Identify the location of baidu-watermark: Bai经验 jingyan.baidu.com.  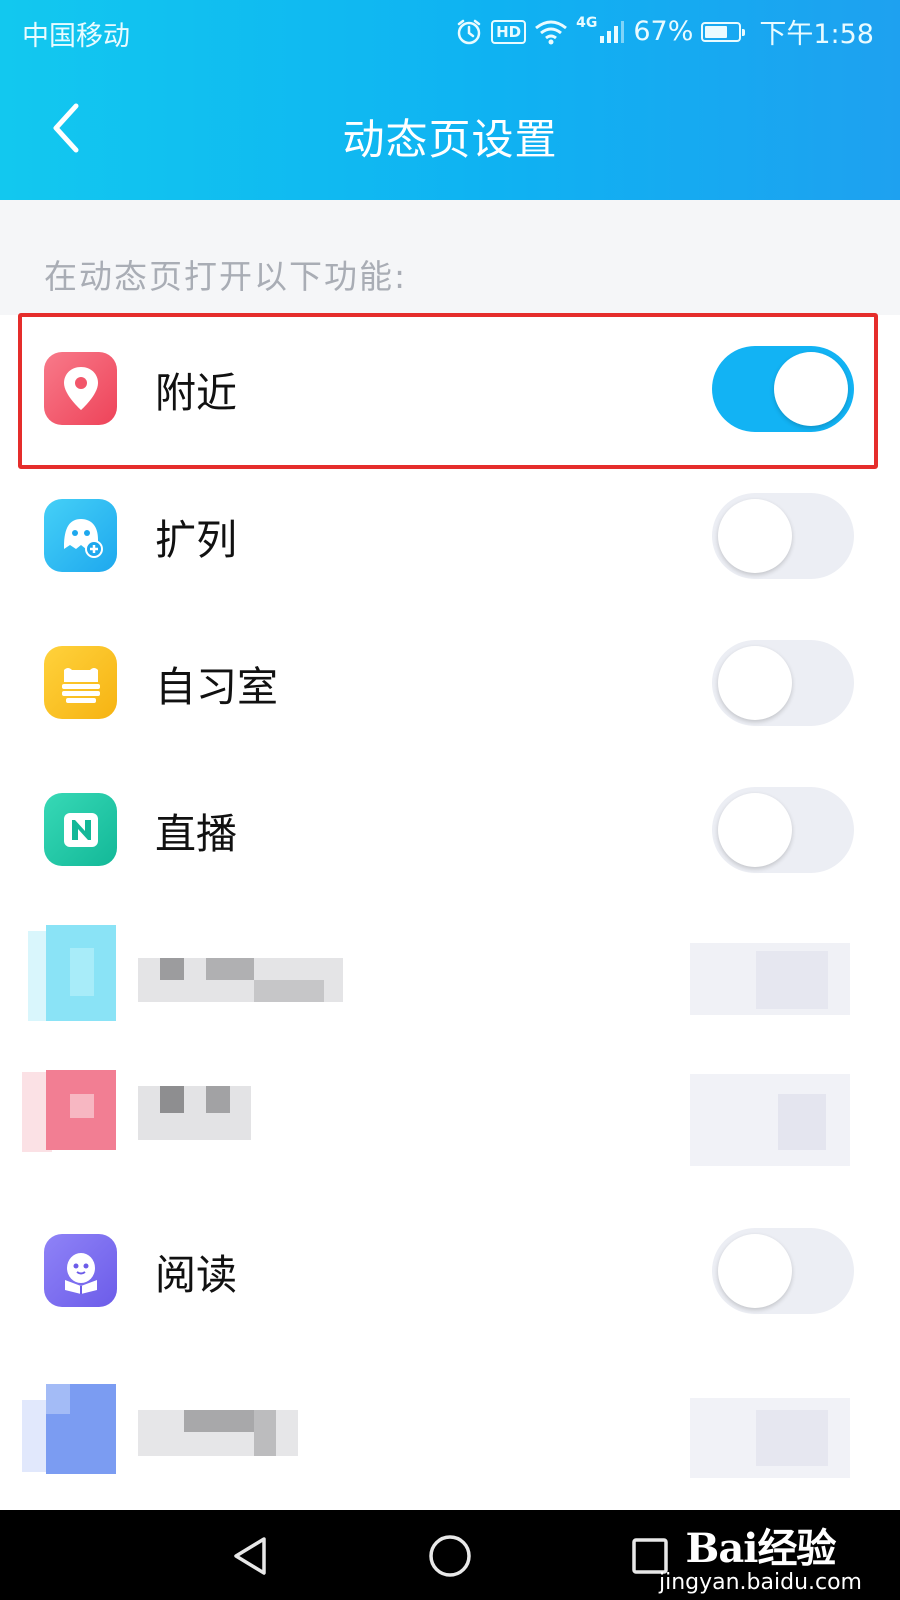
(760, 1555).